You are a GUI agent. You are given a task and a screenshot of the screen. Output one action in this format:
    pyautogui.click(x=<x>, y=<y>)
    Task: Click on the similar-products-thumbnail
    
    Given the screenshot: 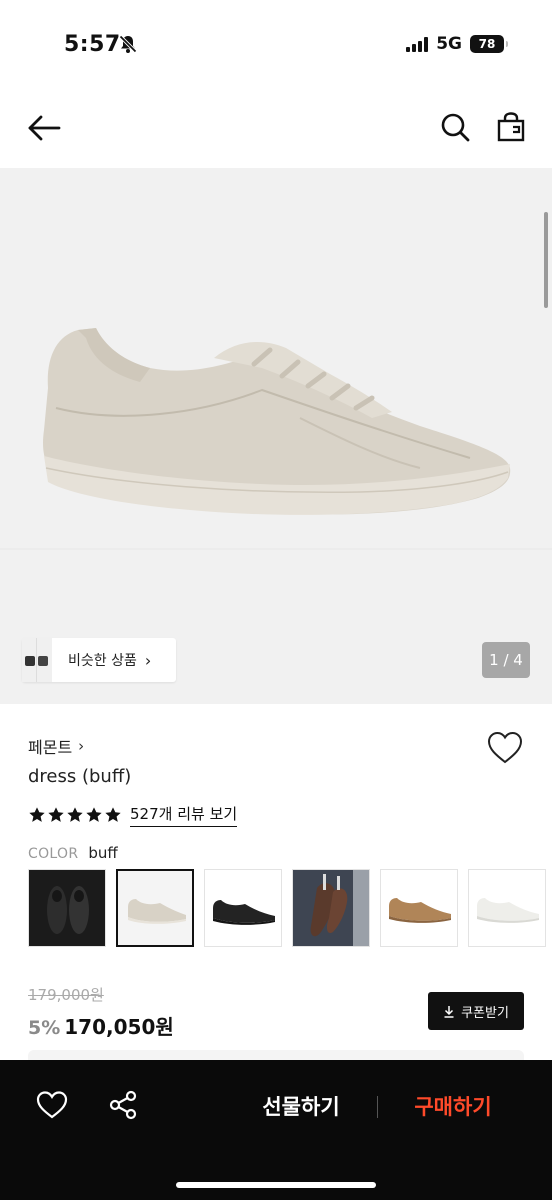 What is the action you would take?
    pyautogui.click(x=37, y=660)
    